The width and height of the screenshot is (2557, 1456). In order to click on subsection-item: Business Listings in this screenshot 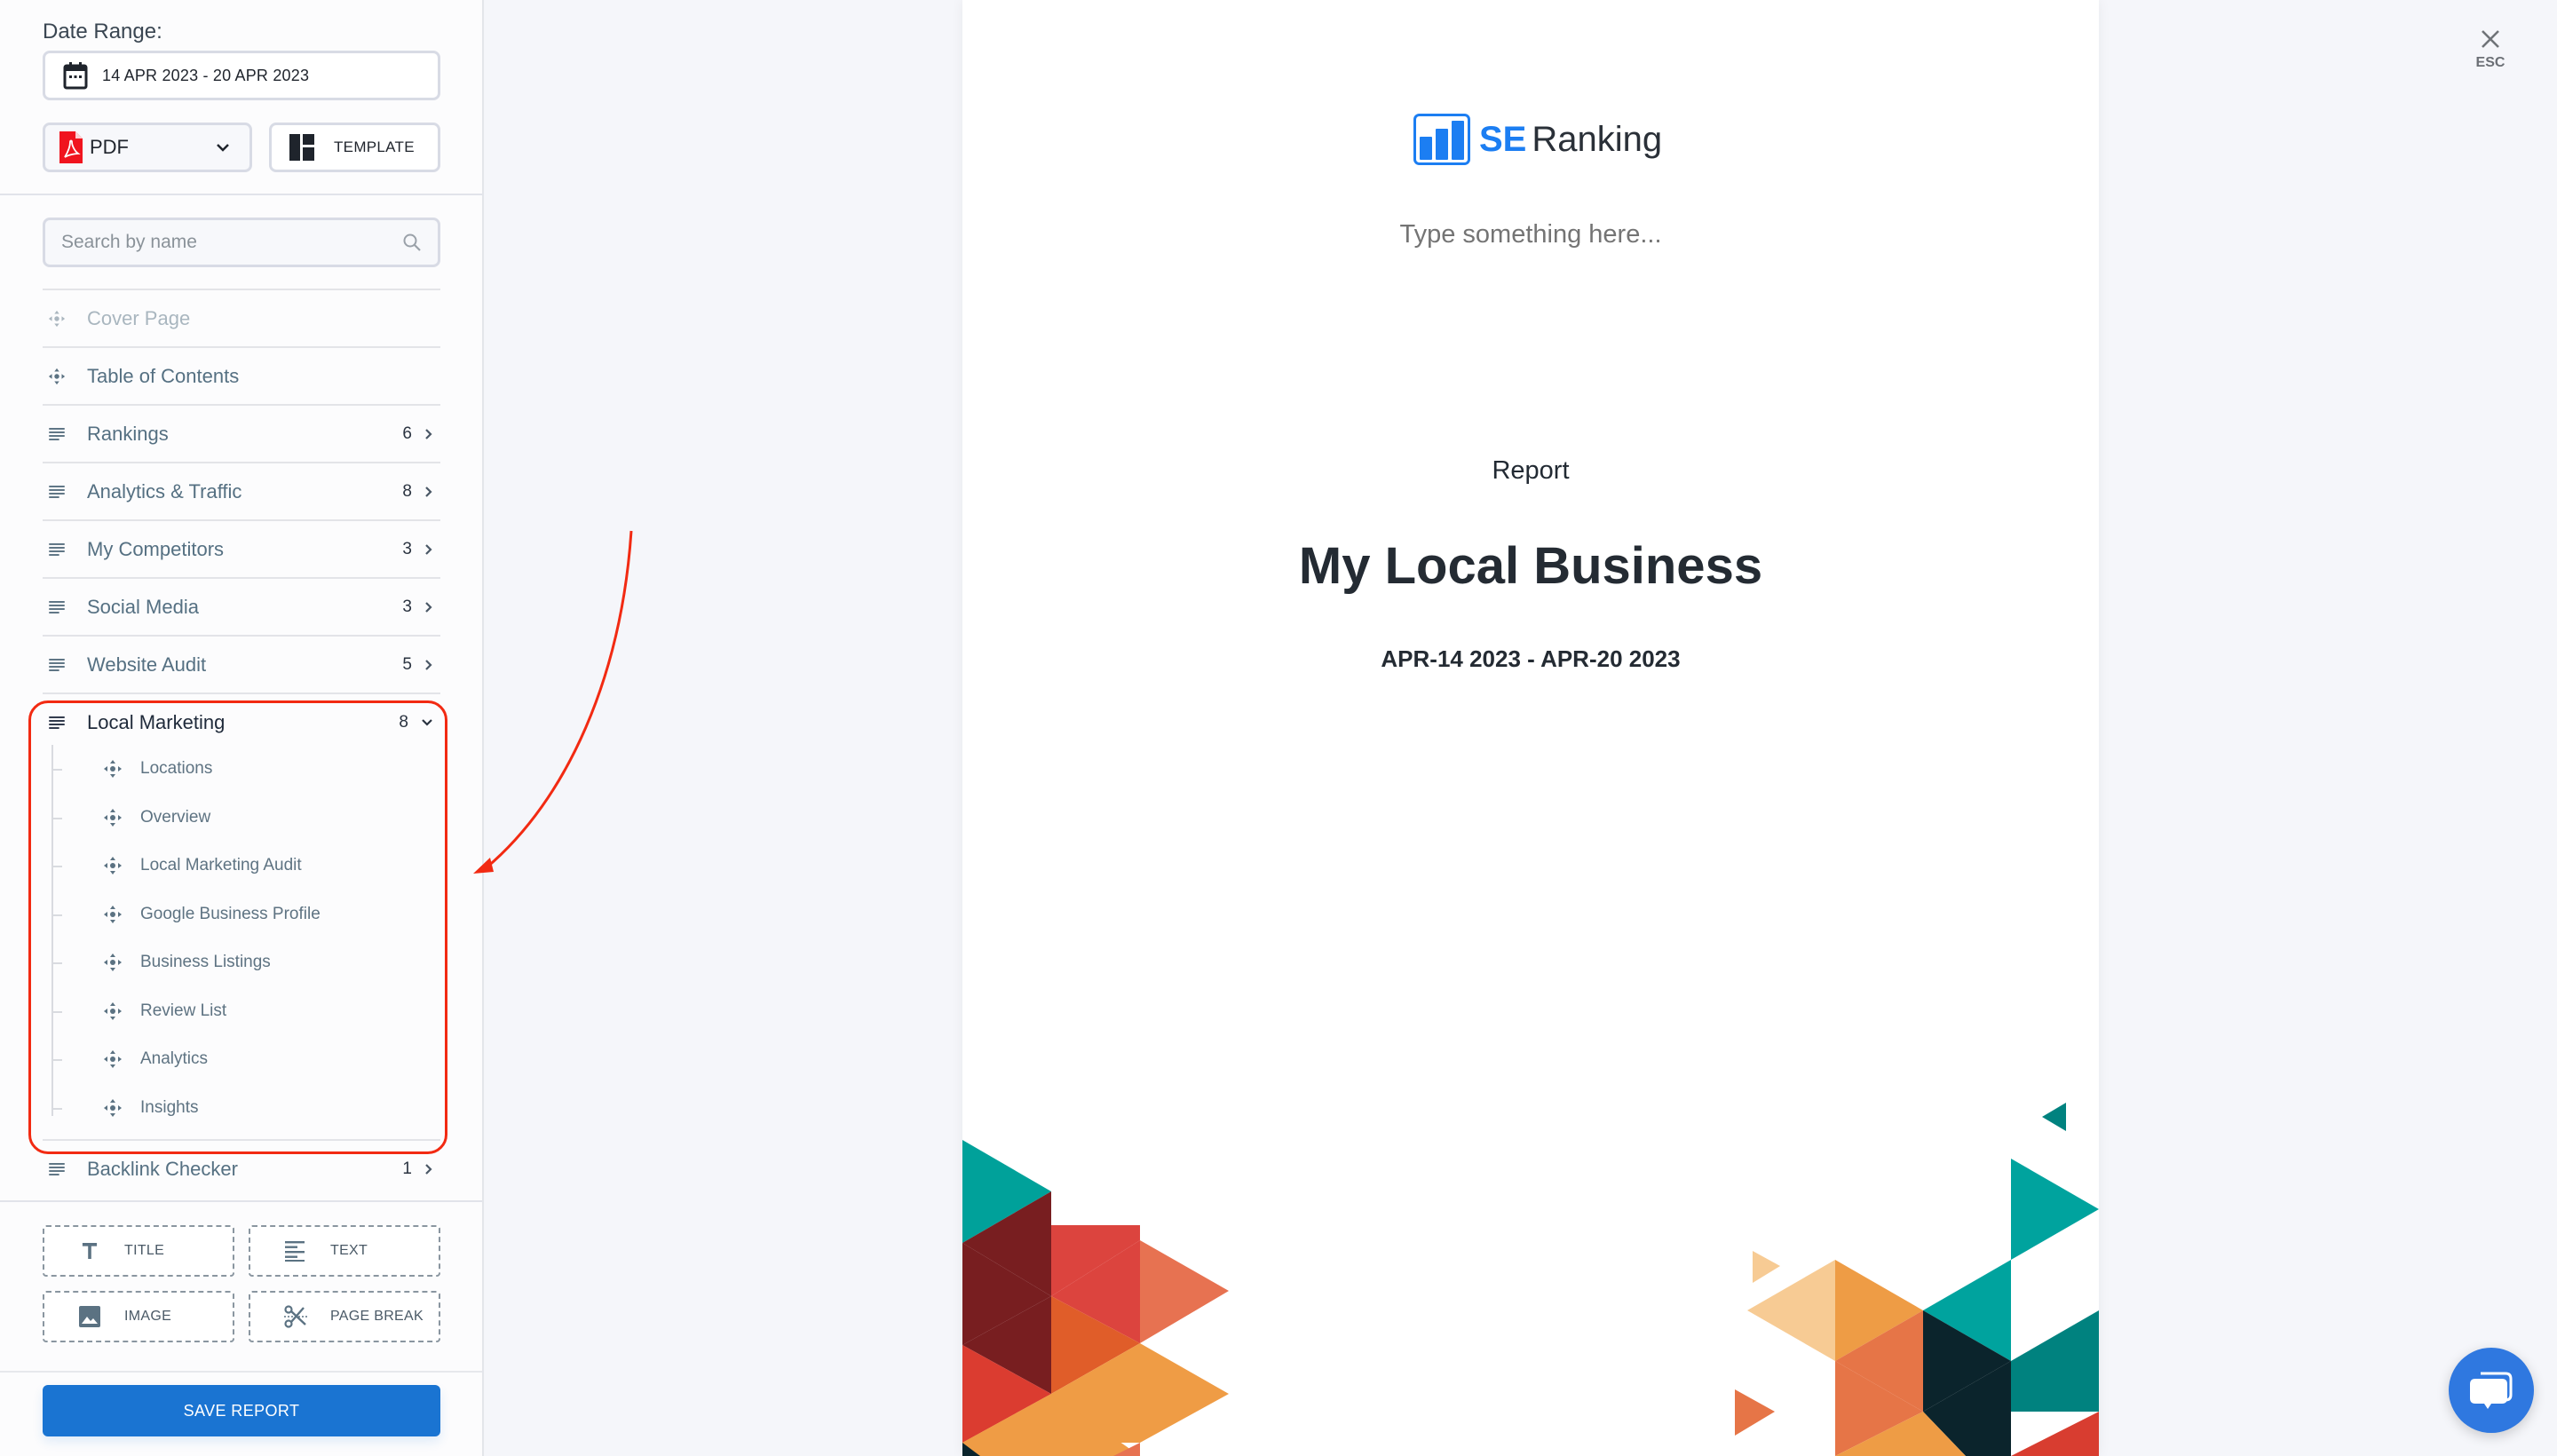, I will do `click(241, 963)`.